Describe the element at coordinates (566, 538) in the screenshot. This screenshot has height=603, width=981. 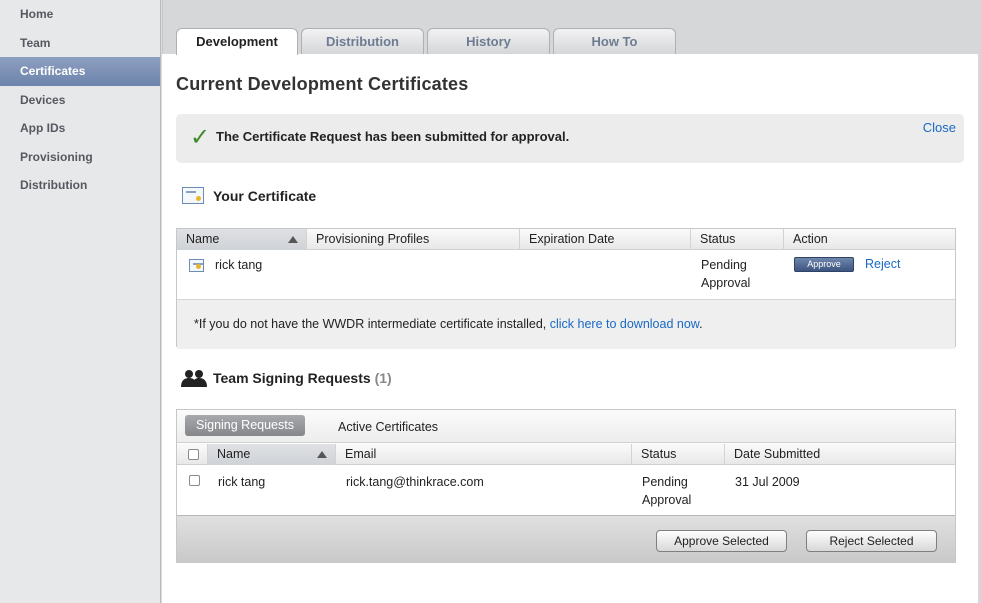
I see `signing-actions-bar: Approve Selected Reject Selected` at that location.